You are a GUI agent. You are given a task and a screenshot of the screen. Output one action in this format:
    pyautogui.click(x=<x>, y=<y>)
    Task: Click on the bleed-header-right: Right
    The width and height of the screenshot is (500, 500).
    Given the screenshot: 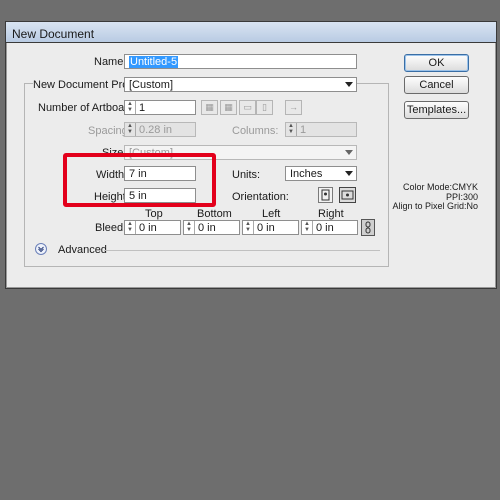 What is the action you would take?
    pyautogui.click(x=331, y=214)
    